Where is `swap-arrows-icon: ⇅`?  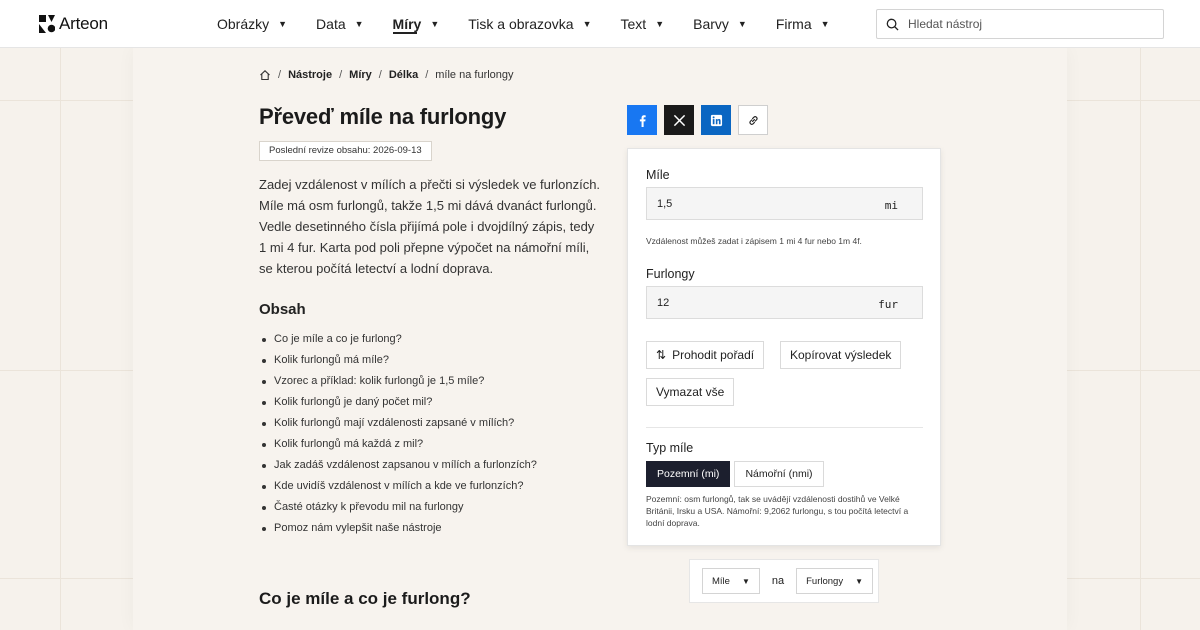
swap-arrows-icon: ⇅ is located at coordinates (661, 355).